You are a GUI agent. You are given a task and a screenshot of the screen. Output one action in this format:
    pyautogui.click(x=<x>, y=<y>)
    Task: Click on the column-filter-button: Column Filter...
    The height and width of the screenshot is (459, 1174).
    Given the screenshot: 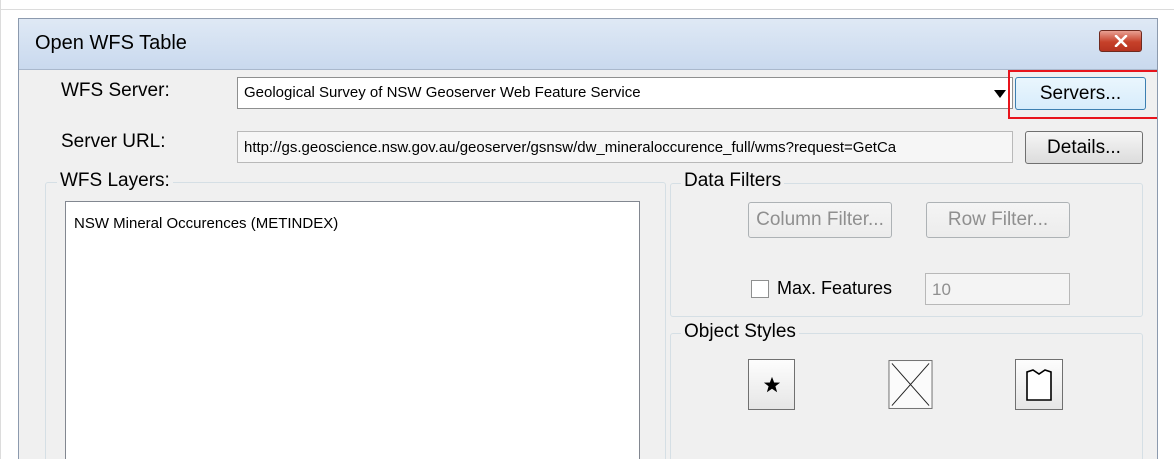 What is the action you would take?
    pyautogui.click(x=820, y=220)
    